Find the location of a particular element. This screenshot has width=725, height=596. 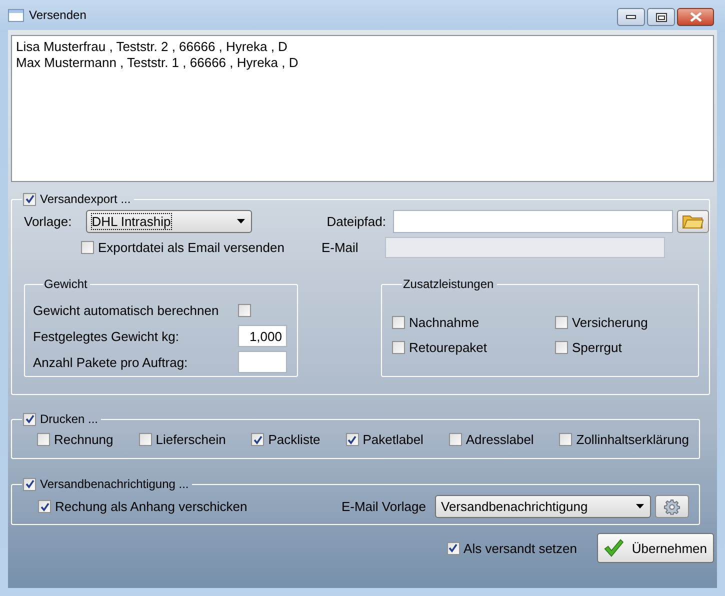

field-label: Vorlage: is located at coordinates (48, 221).